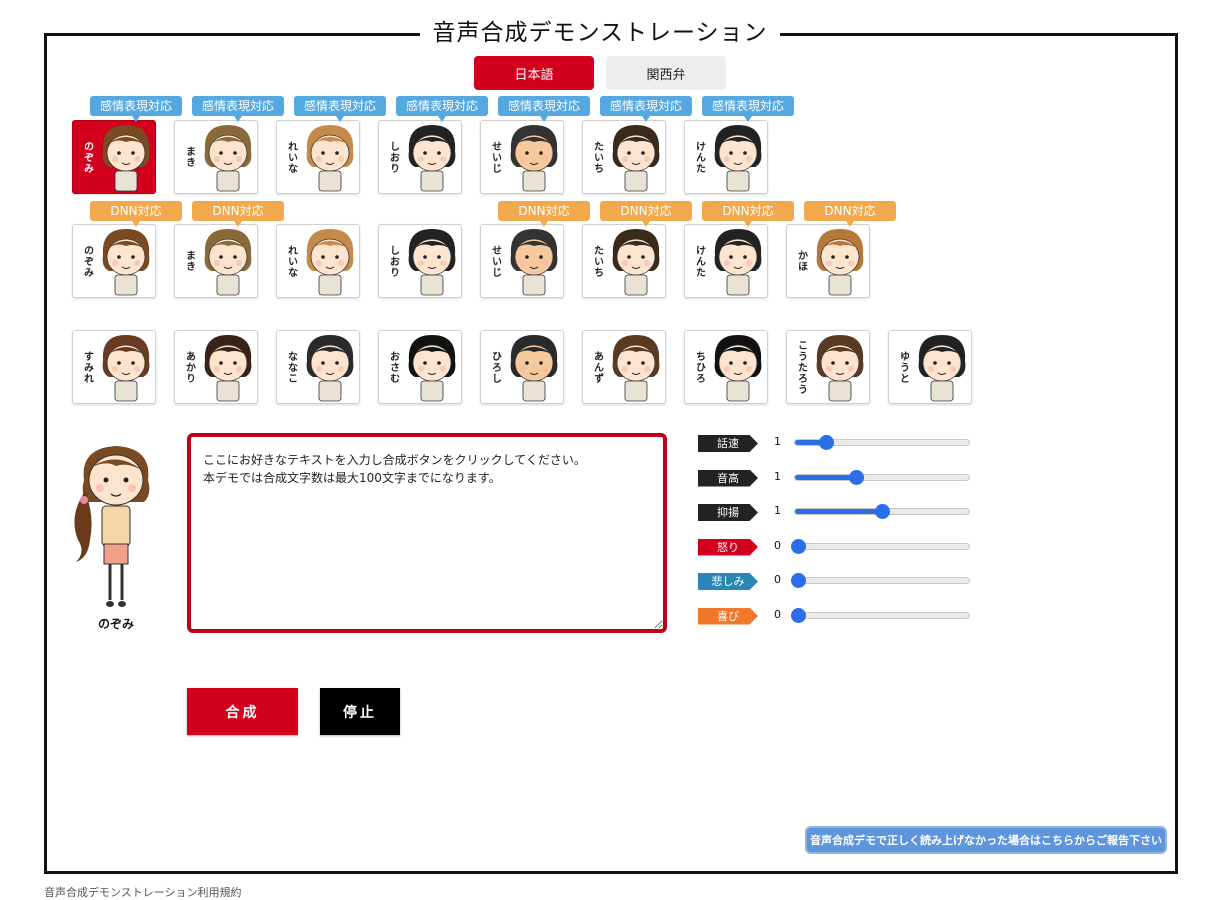 This screenshot has width=1221, height=900. I want to click on character-card: こうたろう, so click(828, 367).